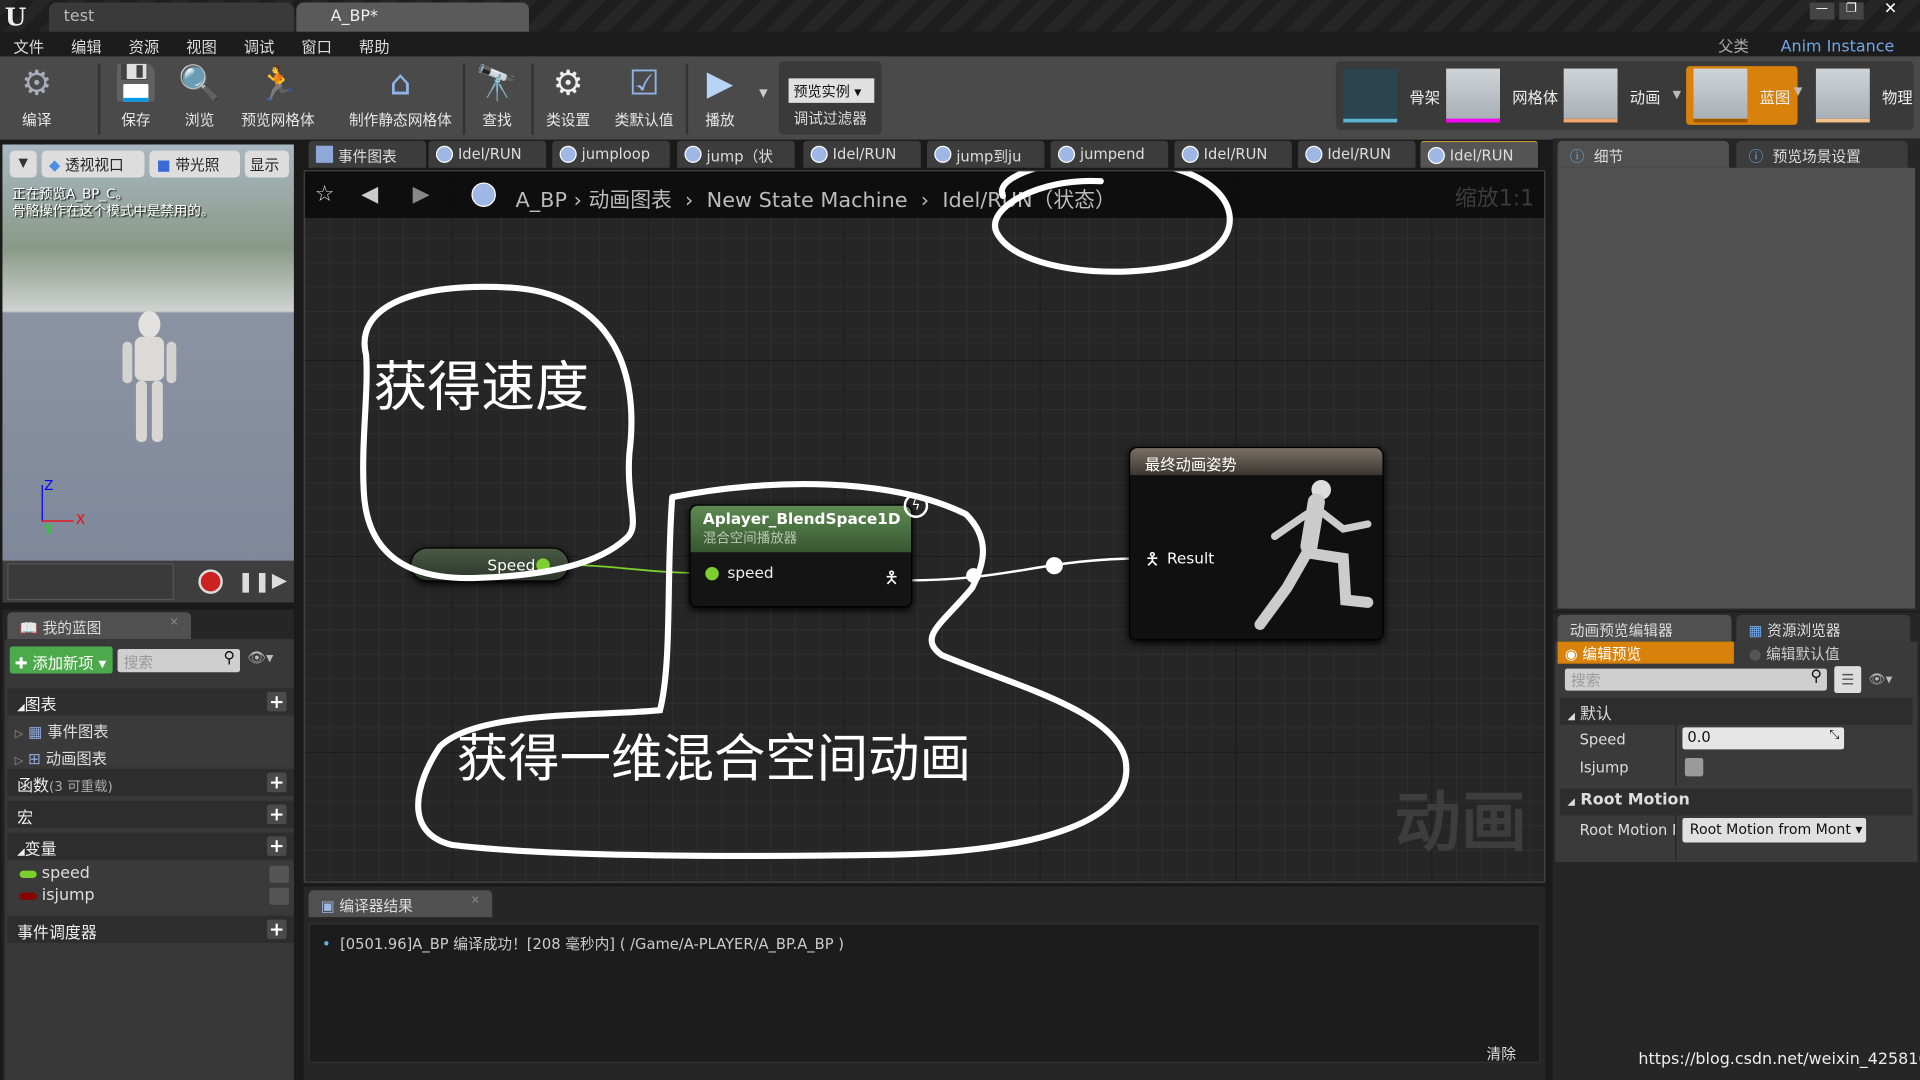 The image size is (1920, 1080). What do you see at coordinates (1736, 802) in the screenshot?
I see `section-root-motion: ◢ Root Motion` at bounding box center [1736, 802].